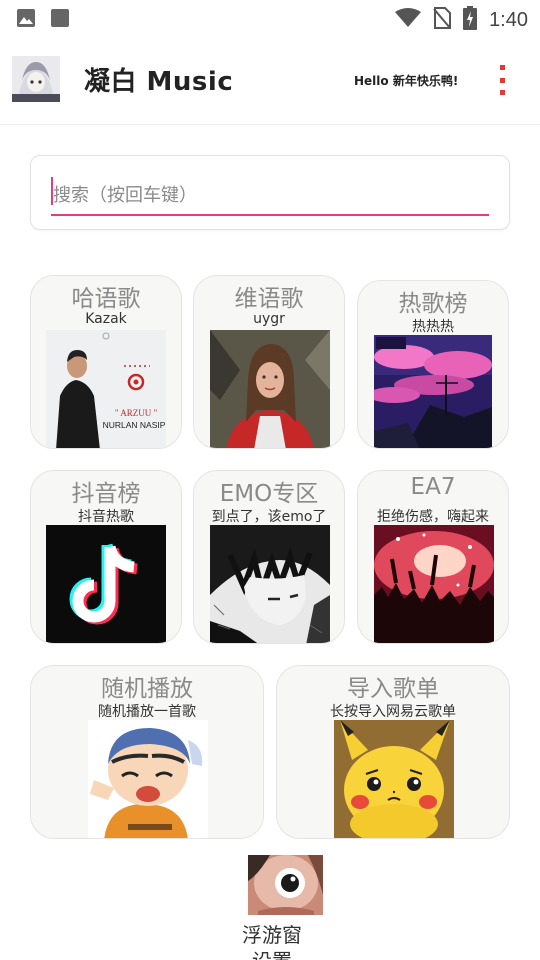 The height and width of the screenshot is (960, 540). I want to click on card-subtitle: 长按导入网易云歌单, so click(393, 712).